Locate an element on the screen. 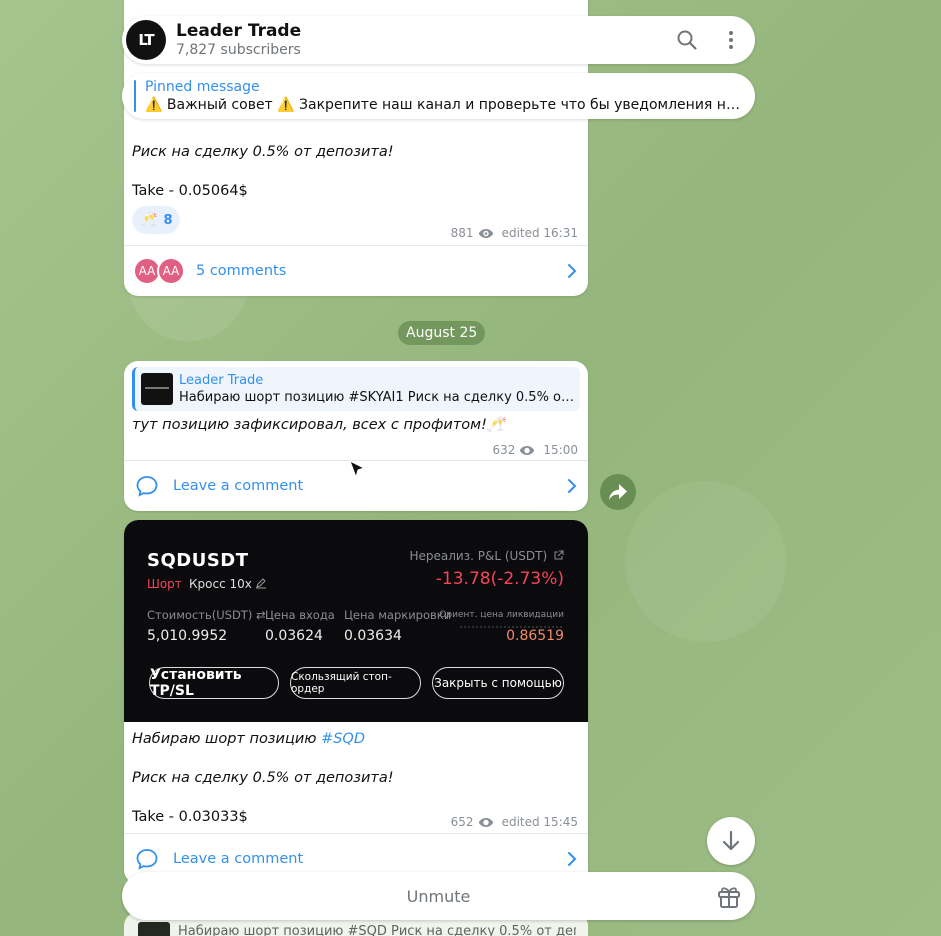  share-icon is located at coordinates (559, 555).